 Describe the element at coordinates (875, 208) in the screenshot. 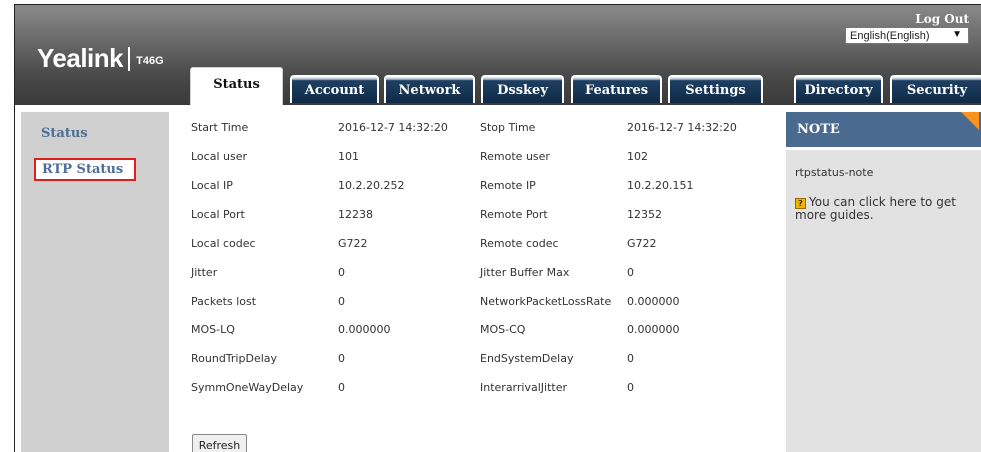

I see `guide-text: You can click here to get more guides.` at that location.